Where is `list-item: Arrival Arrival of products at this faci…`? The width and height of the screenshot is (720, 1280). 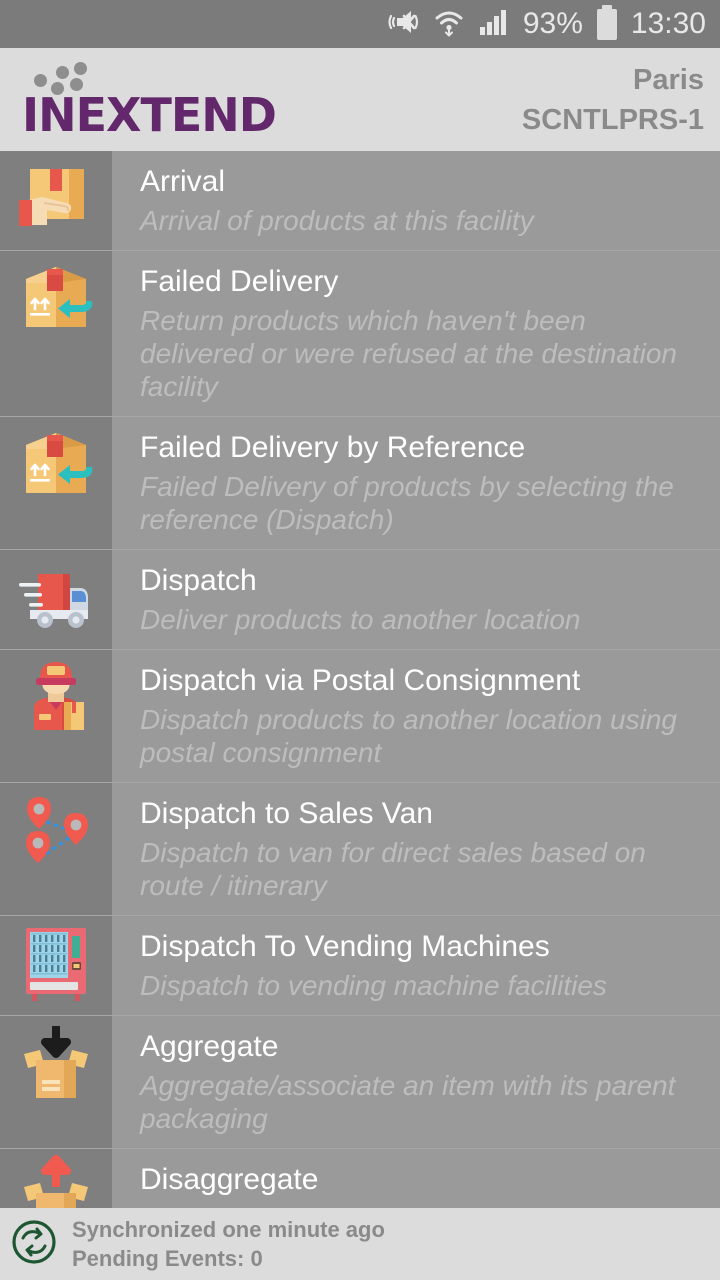
list-item: Arrival Arrival of products at this faci… is located at coordinates (360, 201).